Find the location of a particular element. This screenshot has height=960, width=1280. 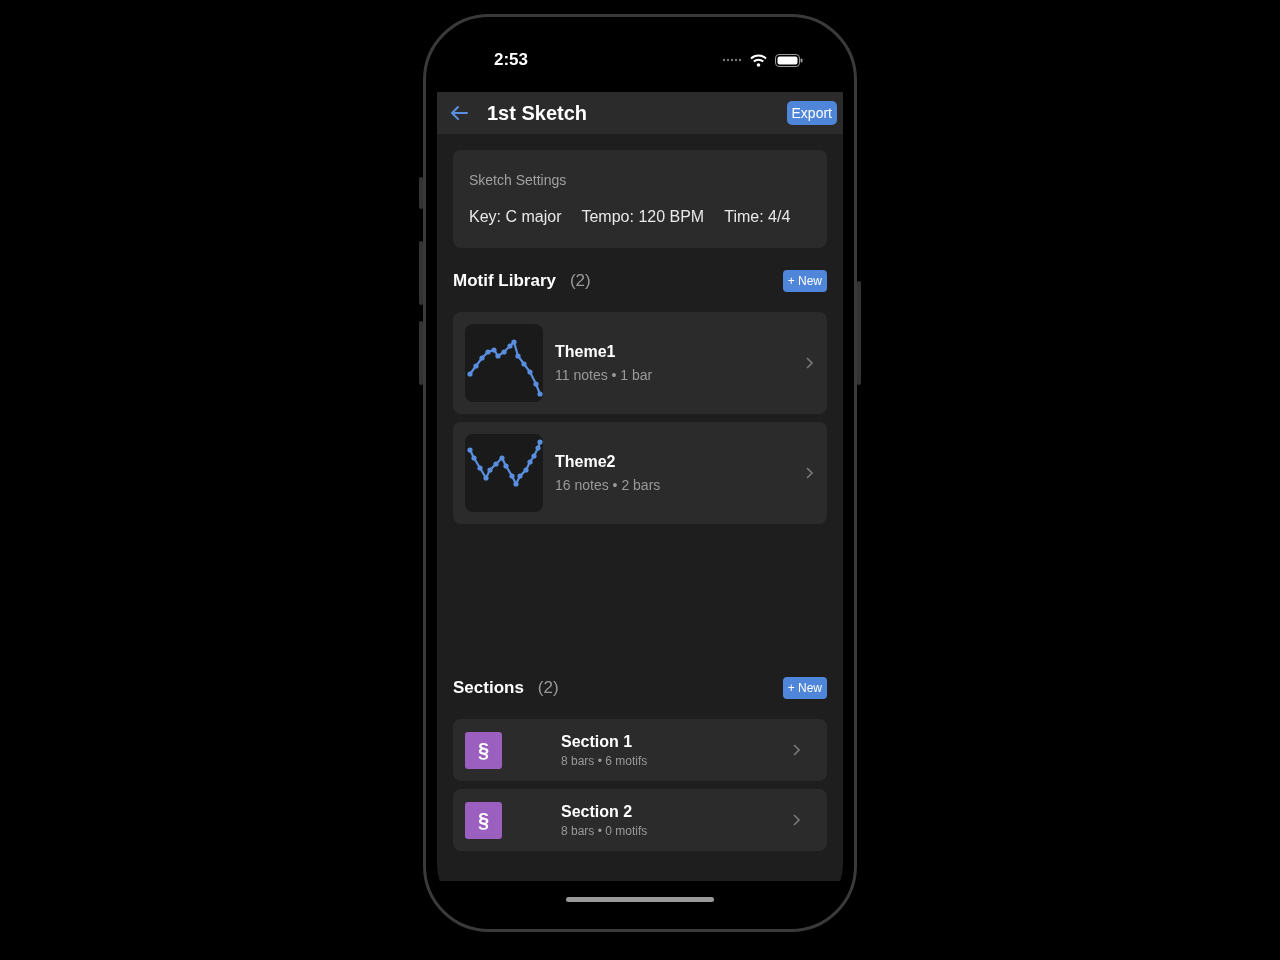

signal-icon is located at coordinates (732, 60).